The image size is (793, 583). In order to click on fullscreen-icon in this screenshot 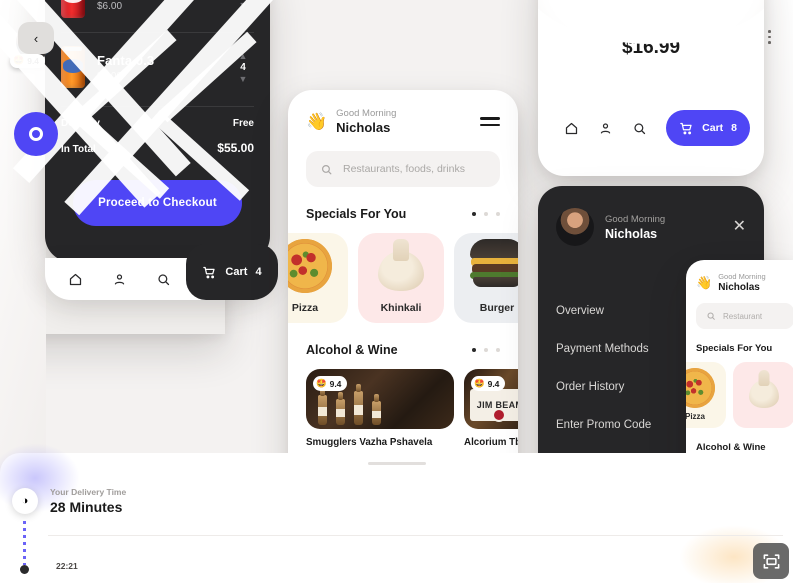, I will do `click(771, 561)`.